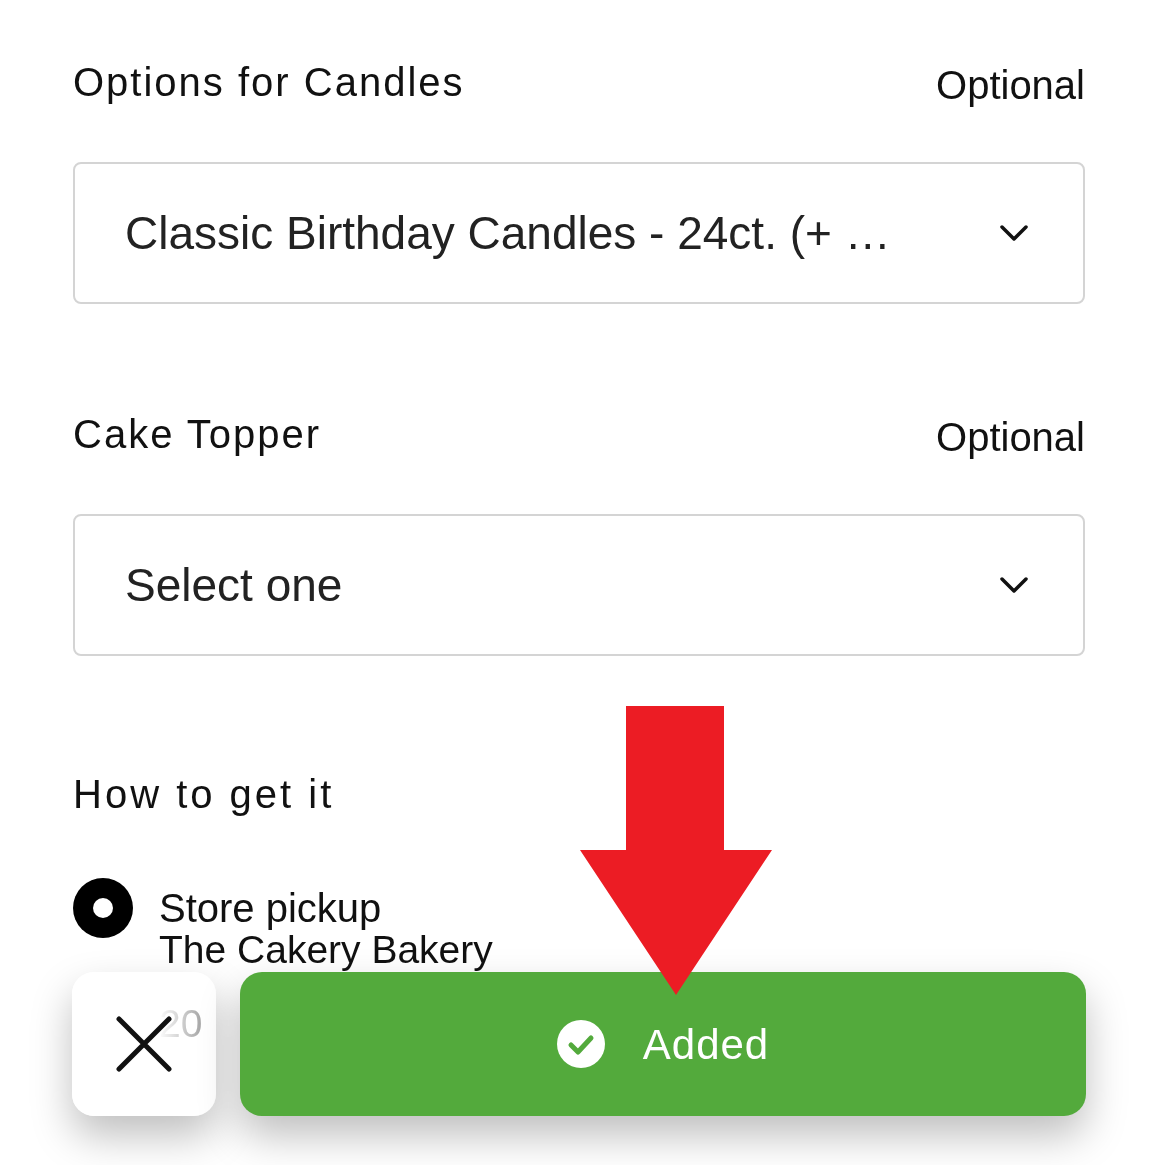 This screenshot has height=1165, width=1158. Describe the element at coordinates (269, 82) in the screenshot. I see `section-title: Options for Candles` at that location.